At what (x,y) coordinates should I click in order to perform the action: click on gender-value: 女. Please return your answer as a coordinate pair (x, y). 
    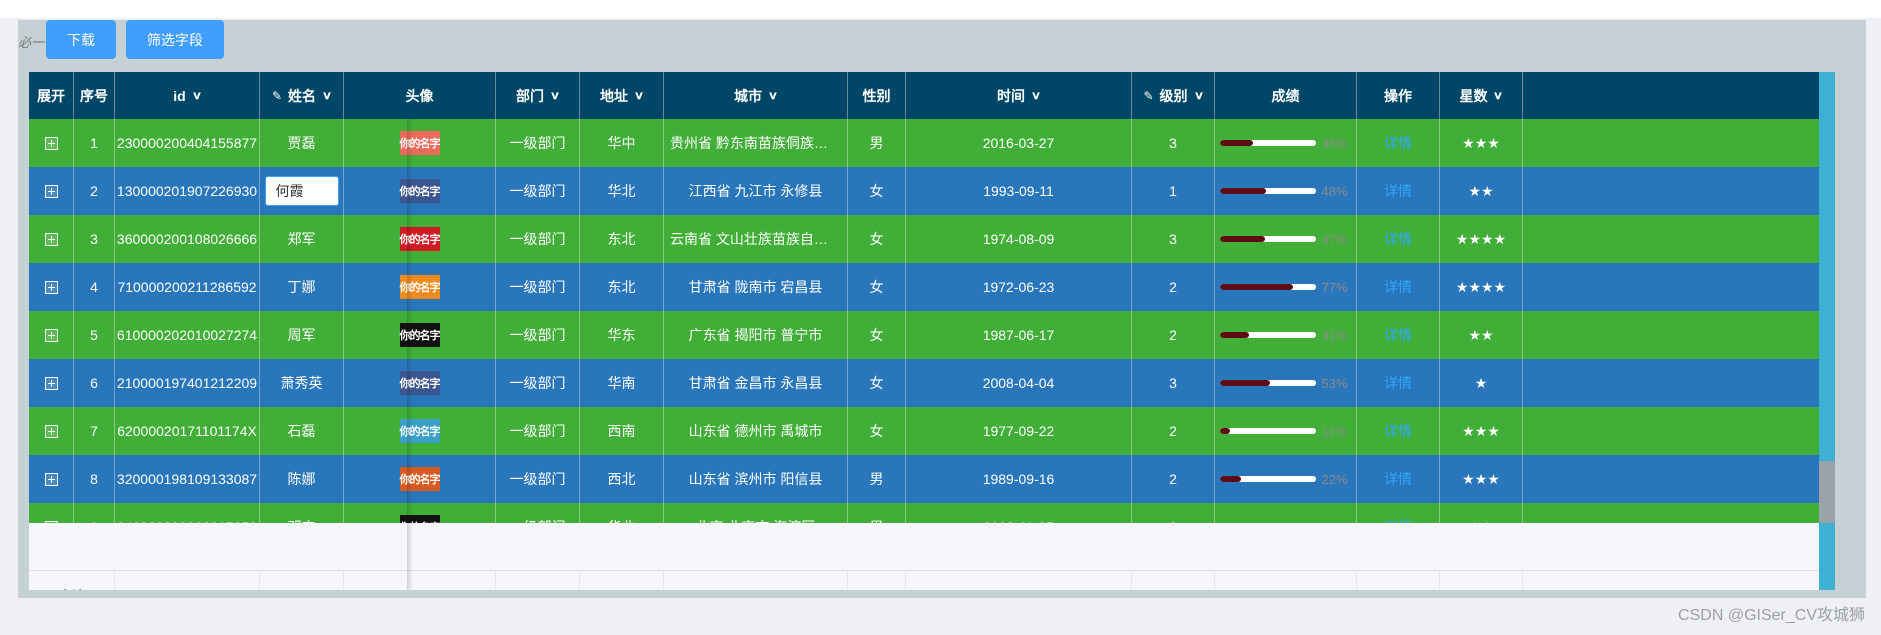
    Looking at the image, I should click on (876, 239).